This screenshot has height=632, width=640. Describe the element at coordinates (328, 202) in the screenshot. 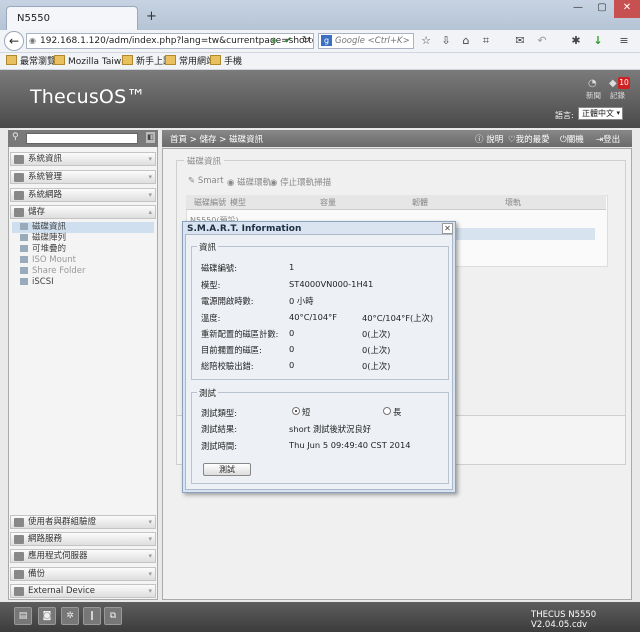

I see `col-capacity: 容量` at that location.